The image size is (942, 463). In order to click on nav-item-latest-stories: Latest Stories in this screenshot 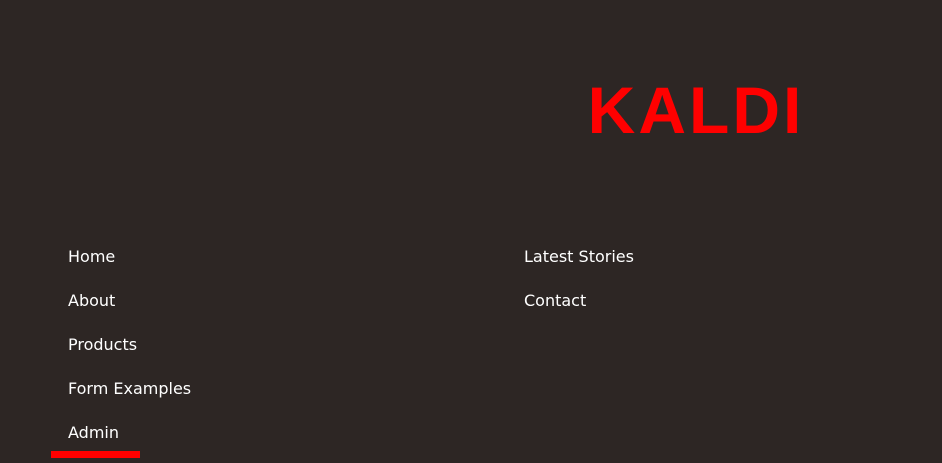, I will do `click(579, 257)`.